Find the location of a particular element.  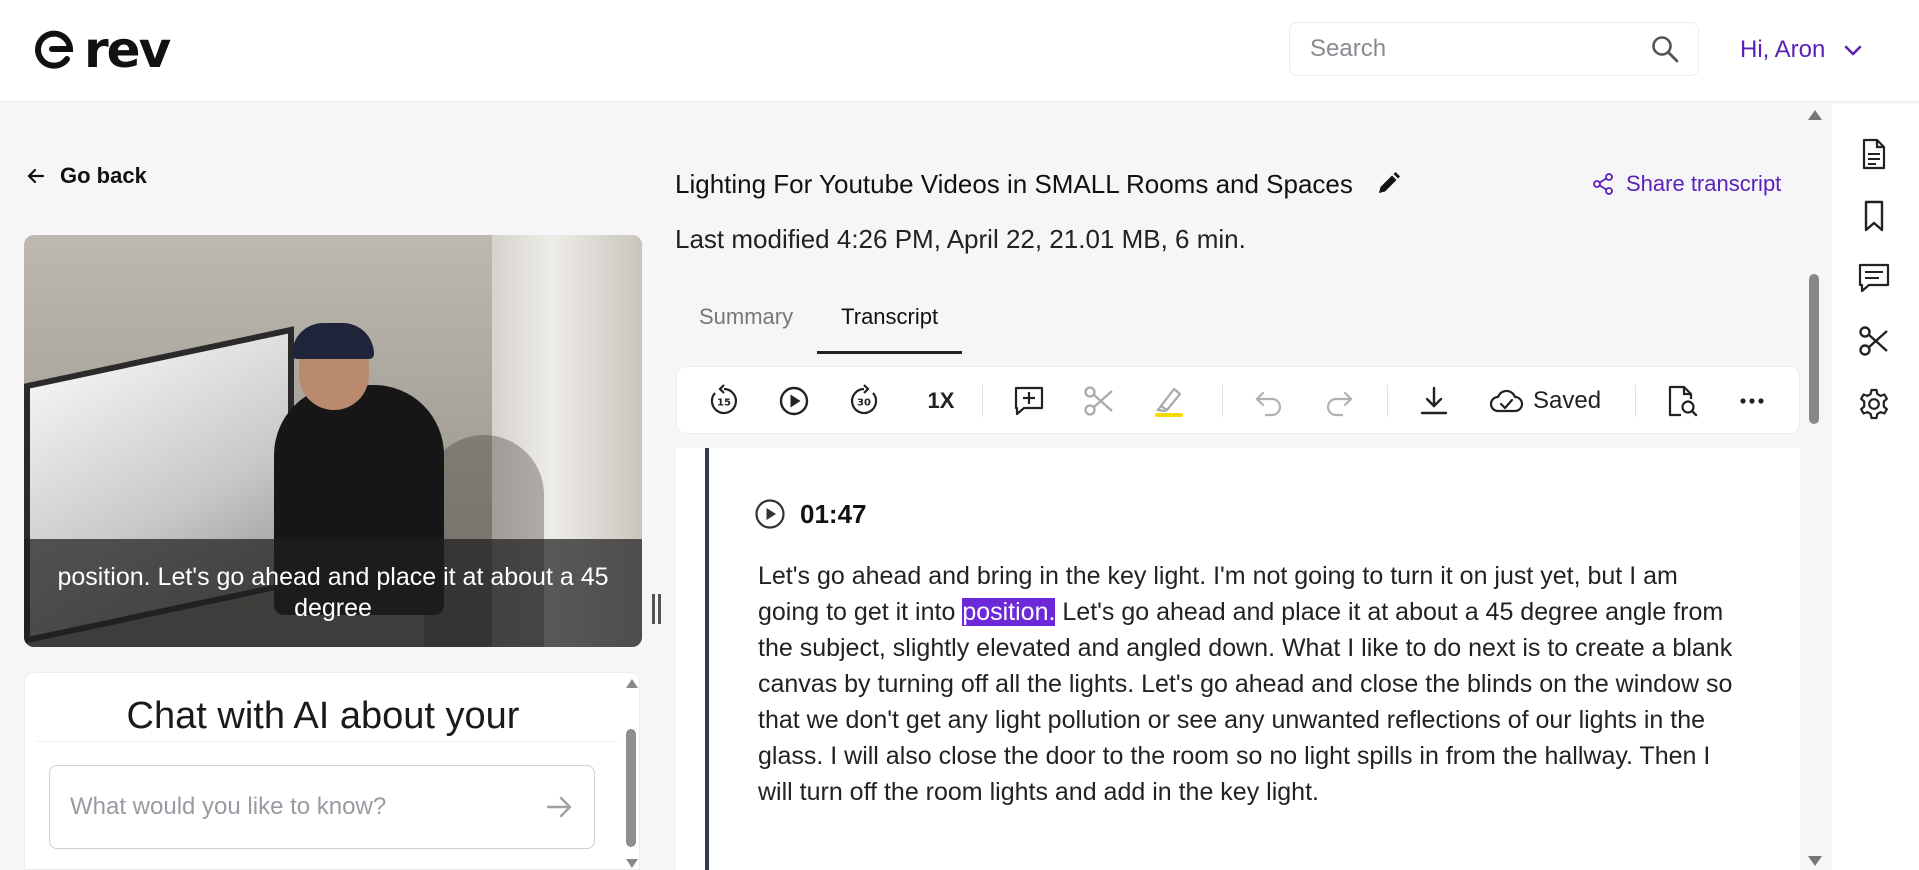

chat-scroll-down is located at coordinates (632, 863).